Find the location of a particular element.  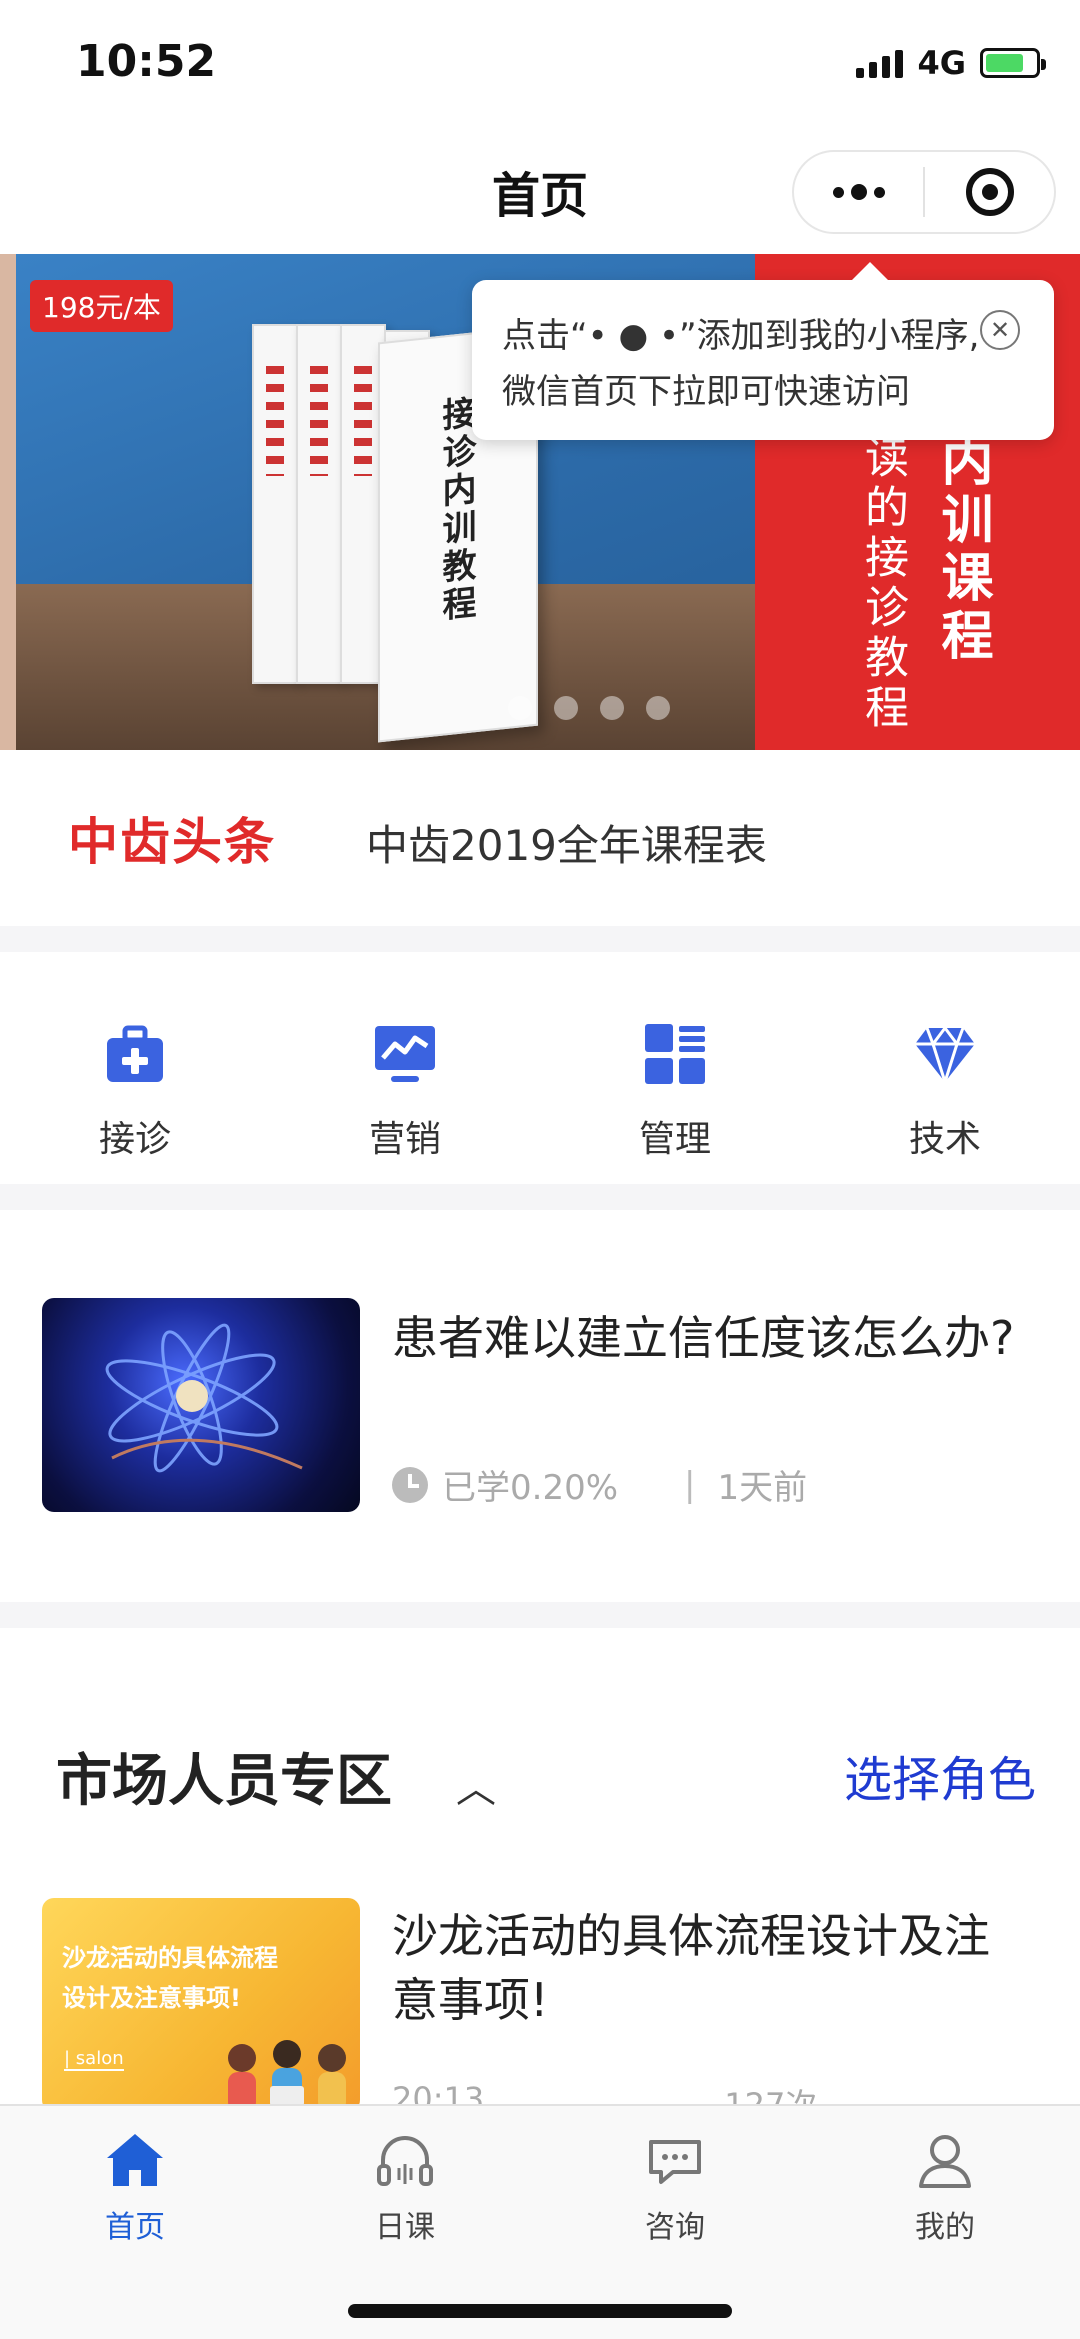

more-menu-button is located at coordinates (858, 192).